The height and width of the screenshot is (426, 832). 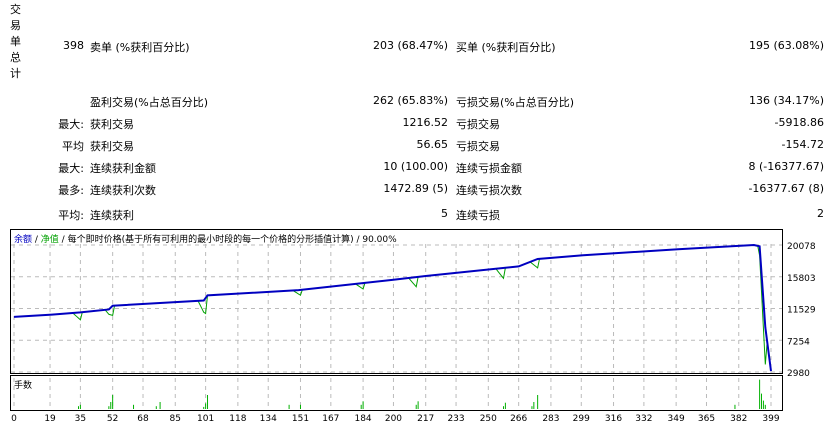 What do you see at coordinates (379, 240) in the screenshot?
I see `legend-quality: 90.00%` at bounding box center [379, 240].